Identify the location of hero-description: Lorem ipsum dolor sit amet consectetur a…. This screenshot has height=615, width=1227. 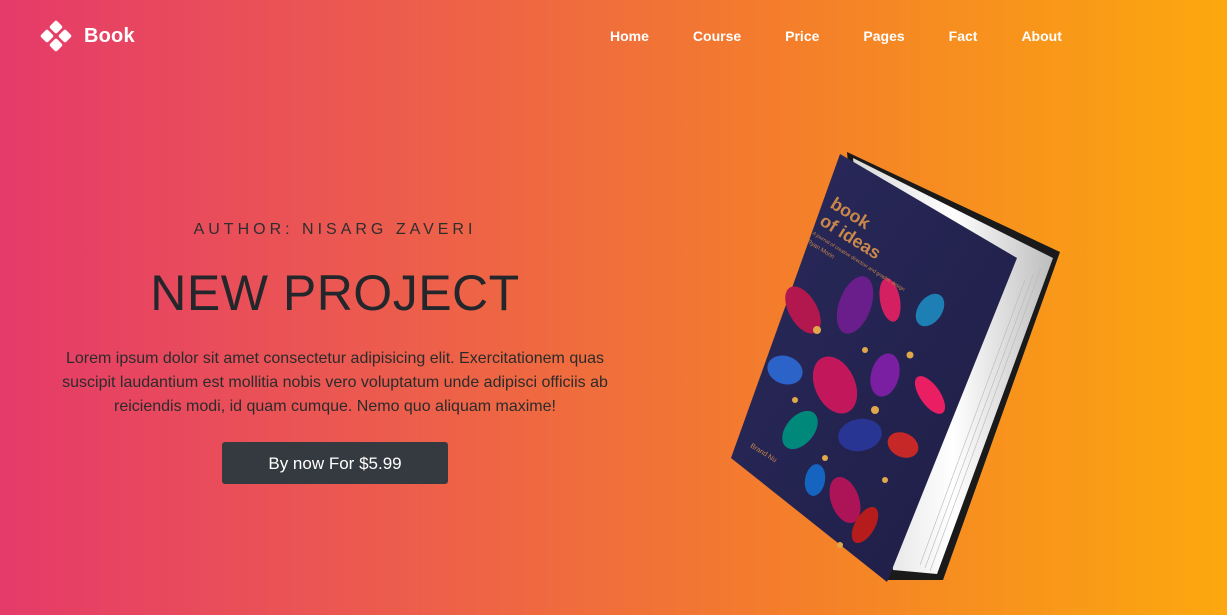
(335, 382).